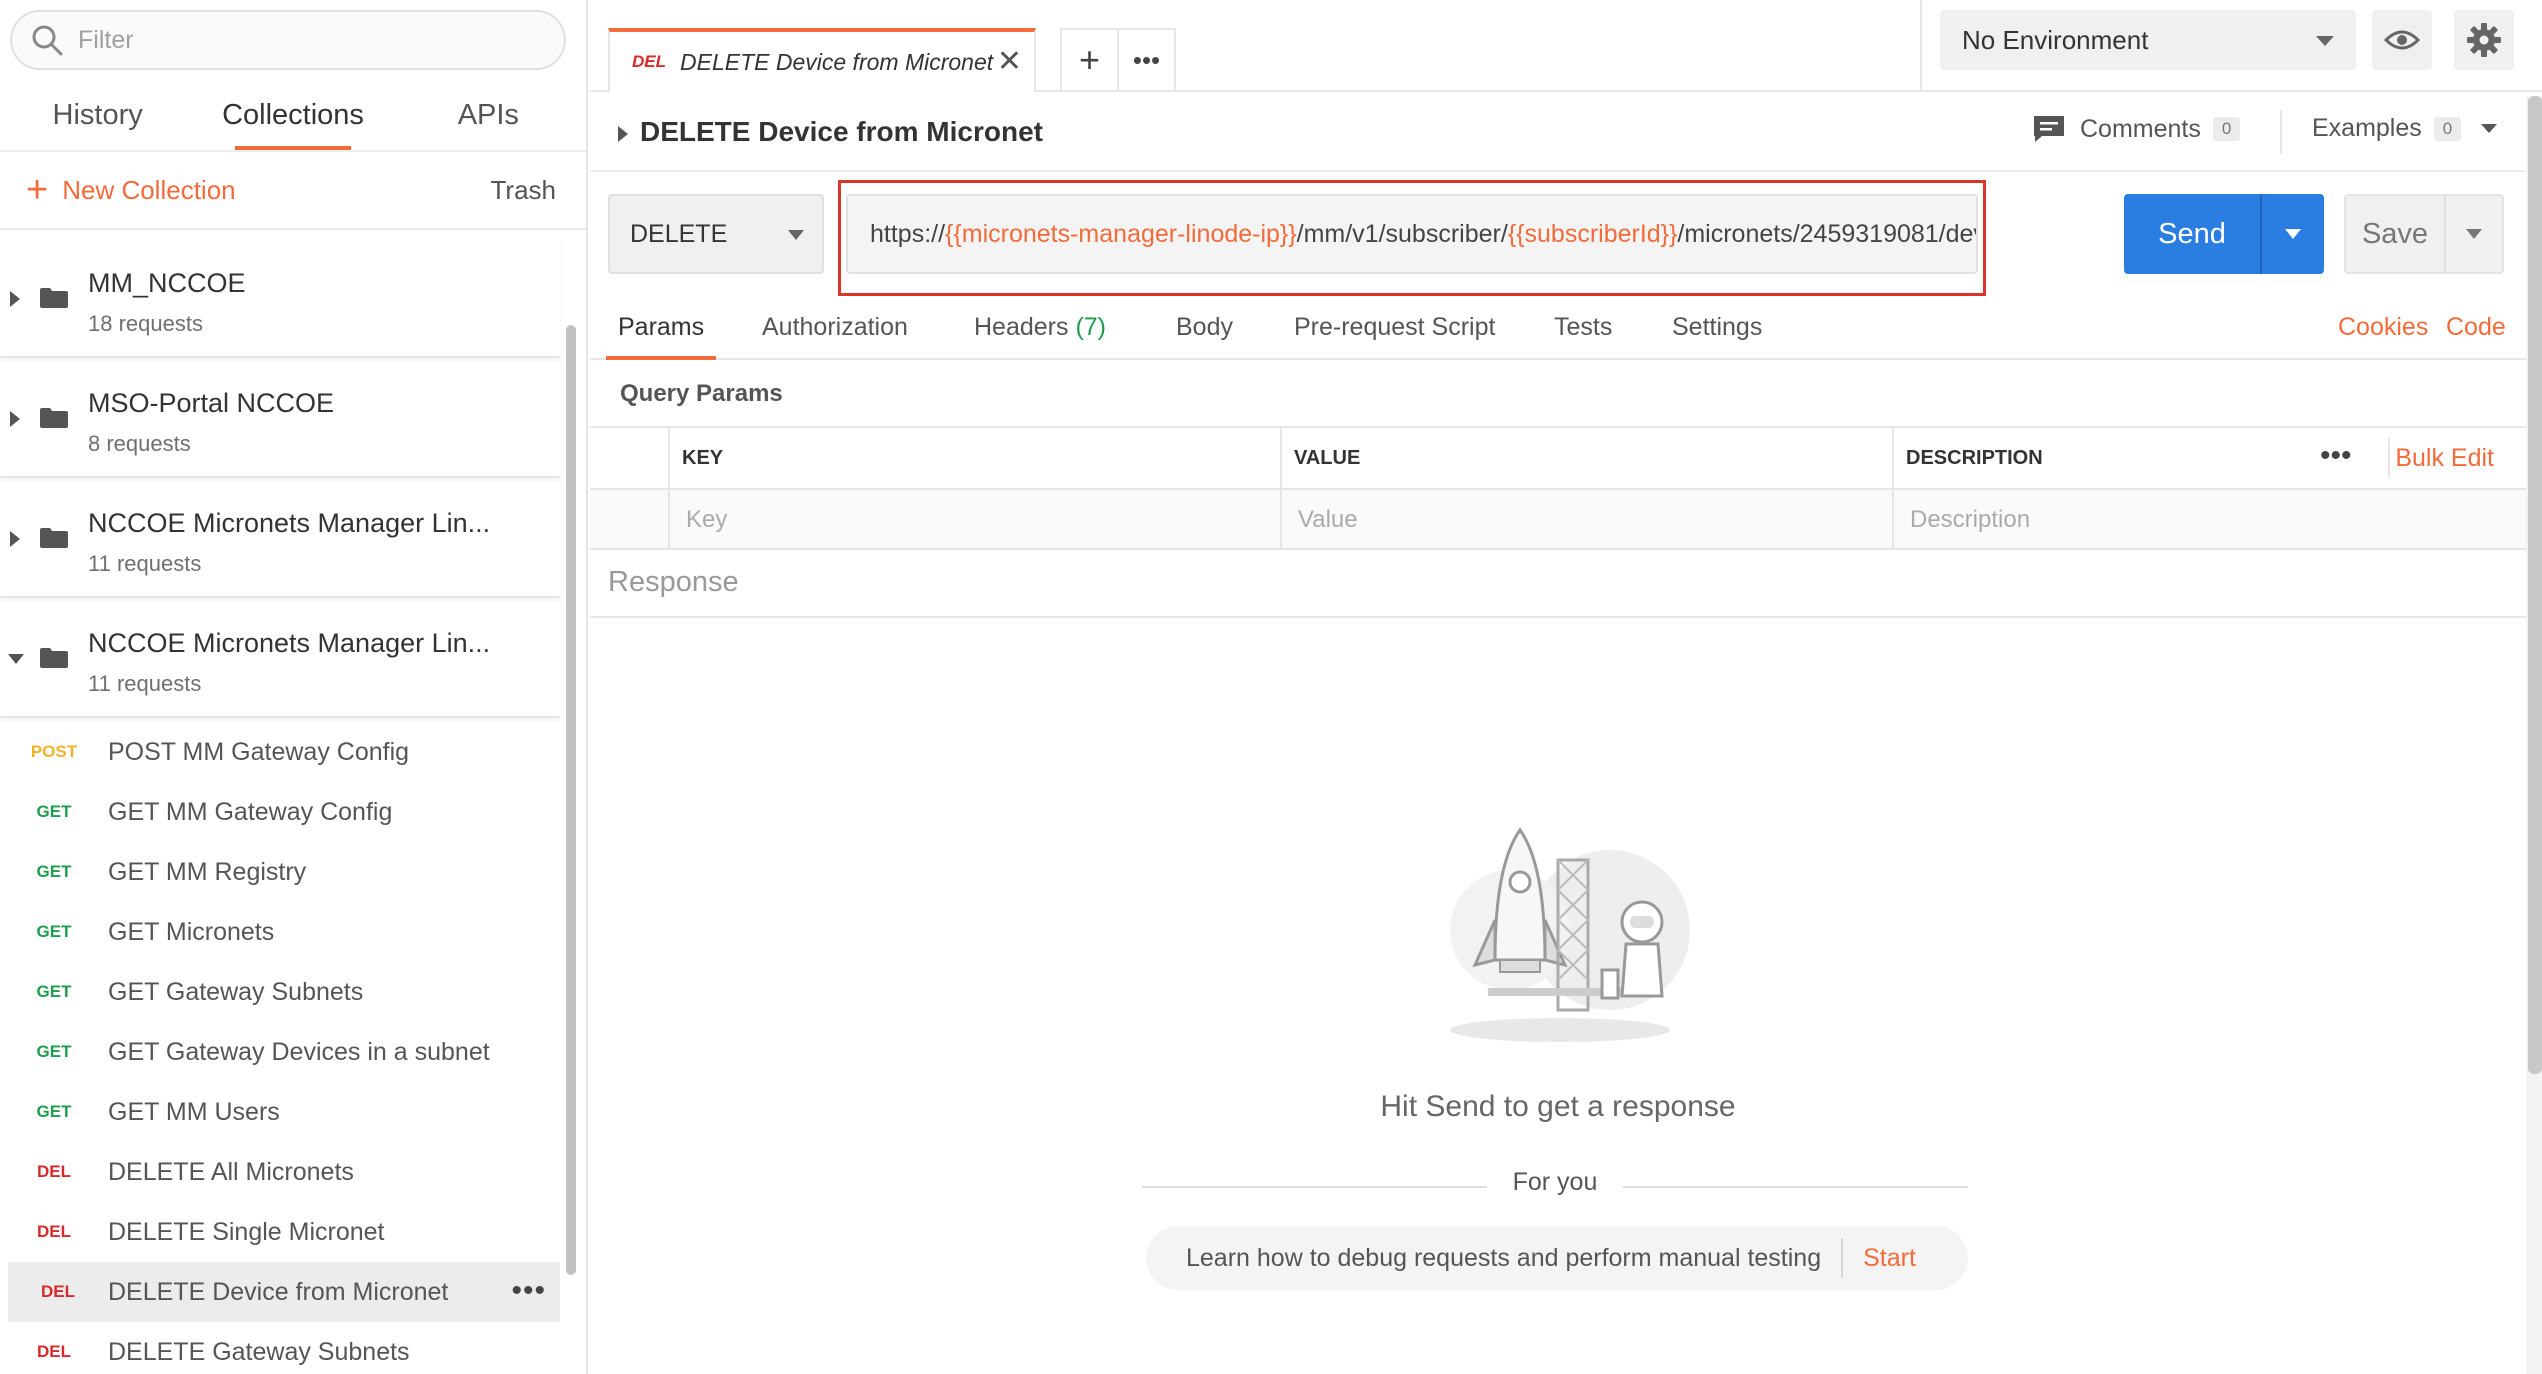 Image resolution: width=2542 pixels, height=1374 pixels. Describe the element at coordinates (571, 800) in the screenshot. I see `sidebar-scrollbar` at that location.